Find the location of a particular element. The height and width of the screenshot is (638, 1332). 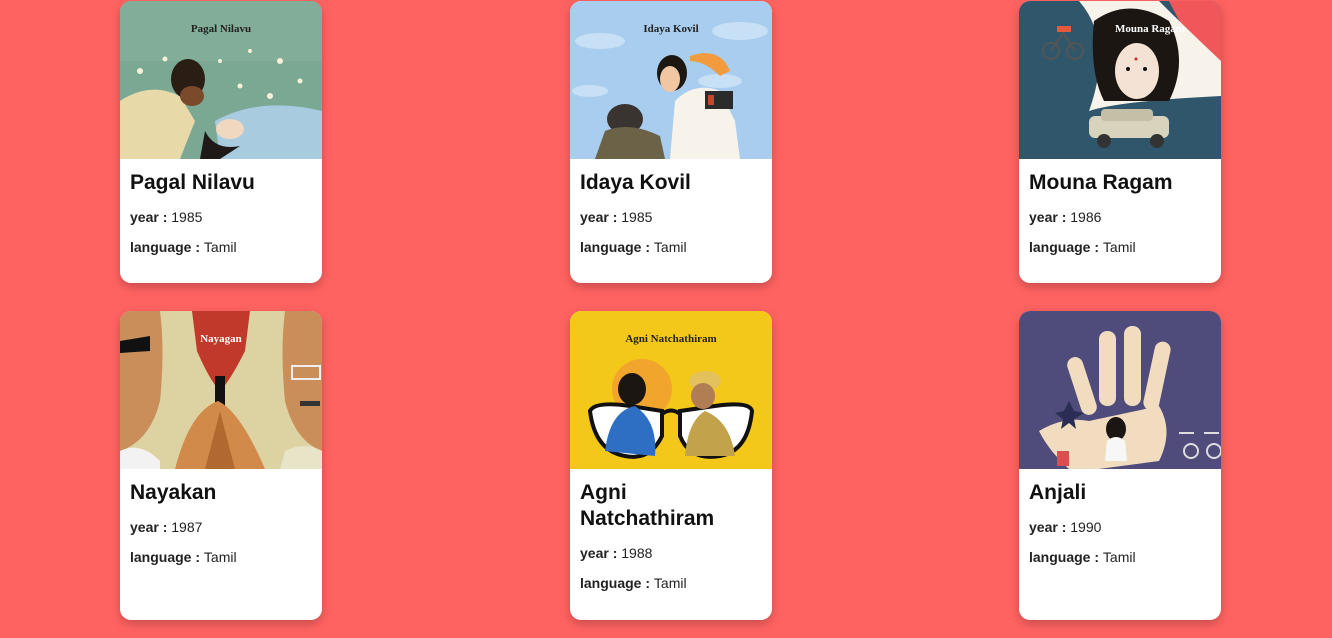

card-info: Anjali year : 1990 language : Tamil is located at coordinates (1120, 529).